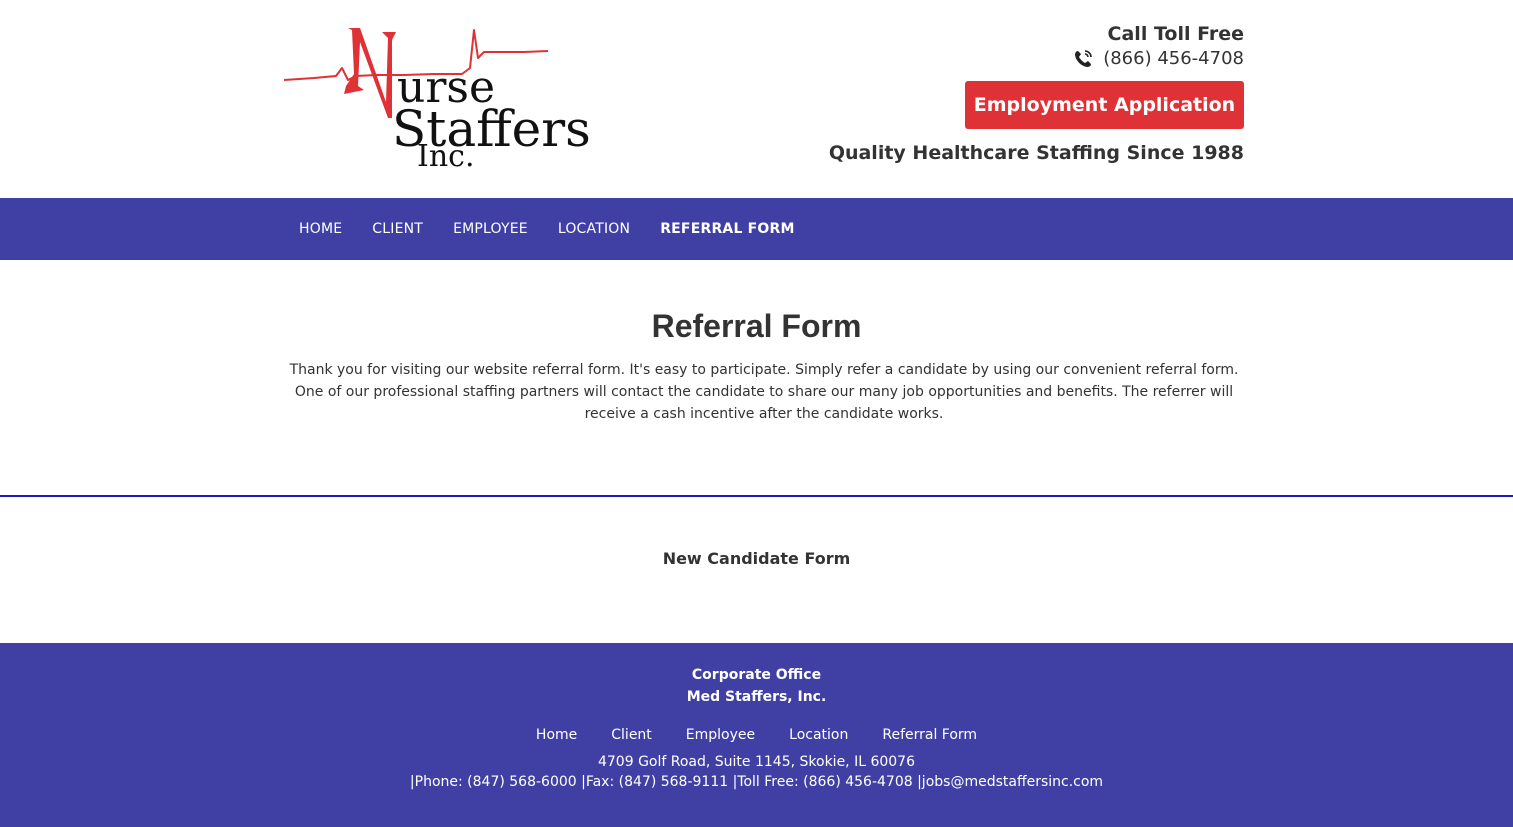  I want to click on footer-link-referral-form: Referral Form, so click(929, 735).